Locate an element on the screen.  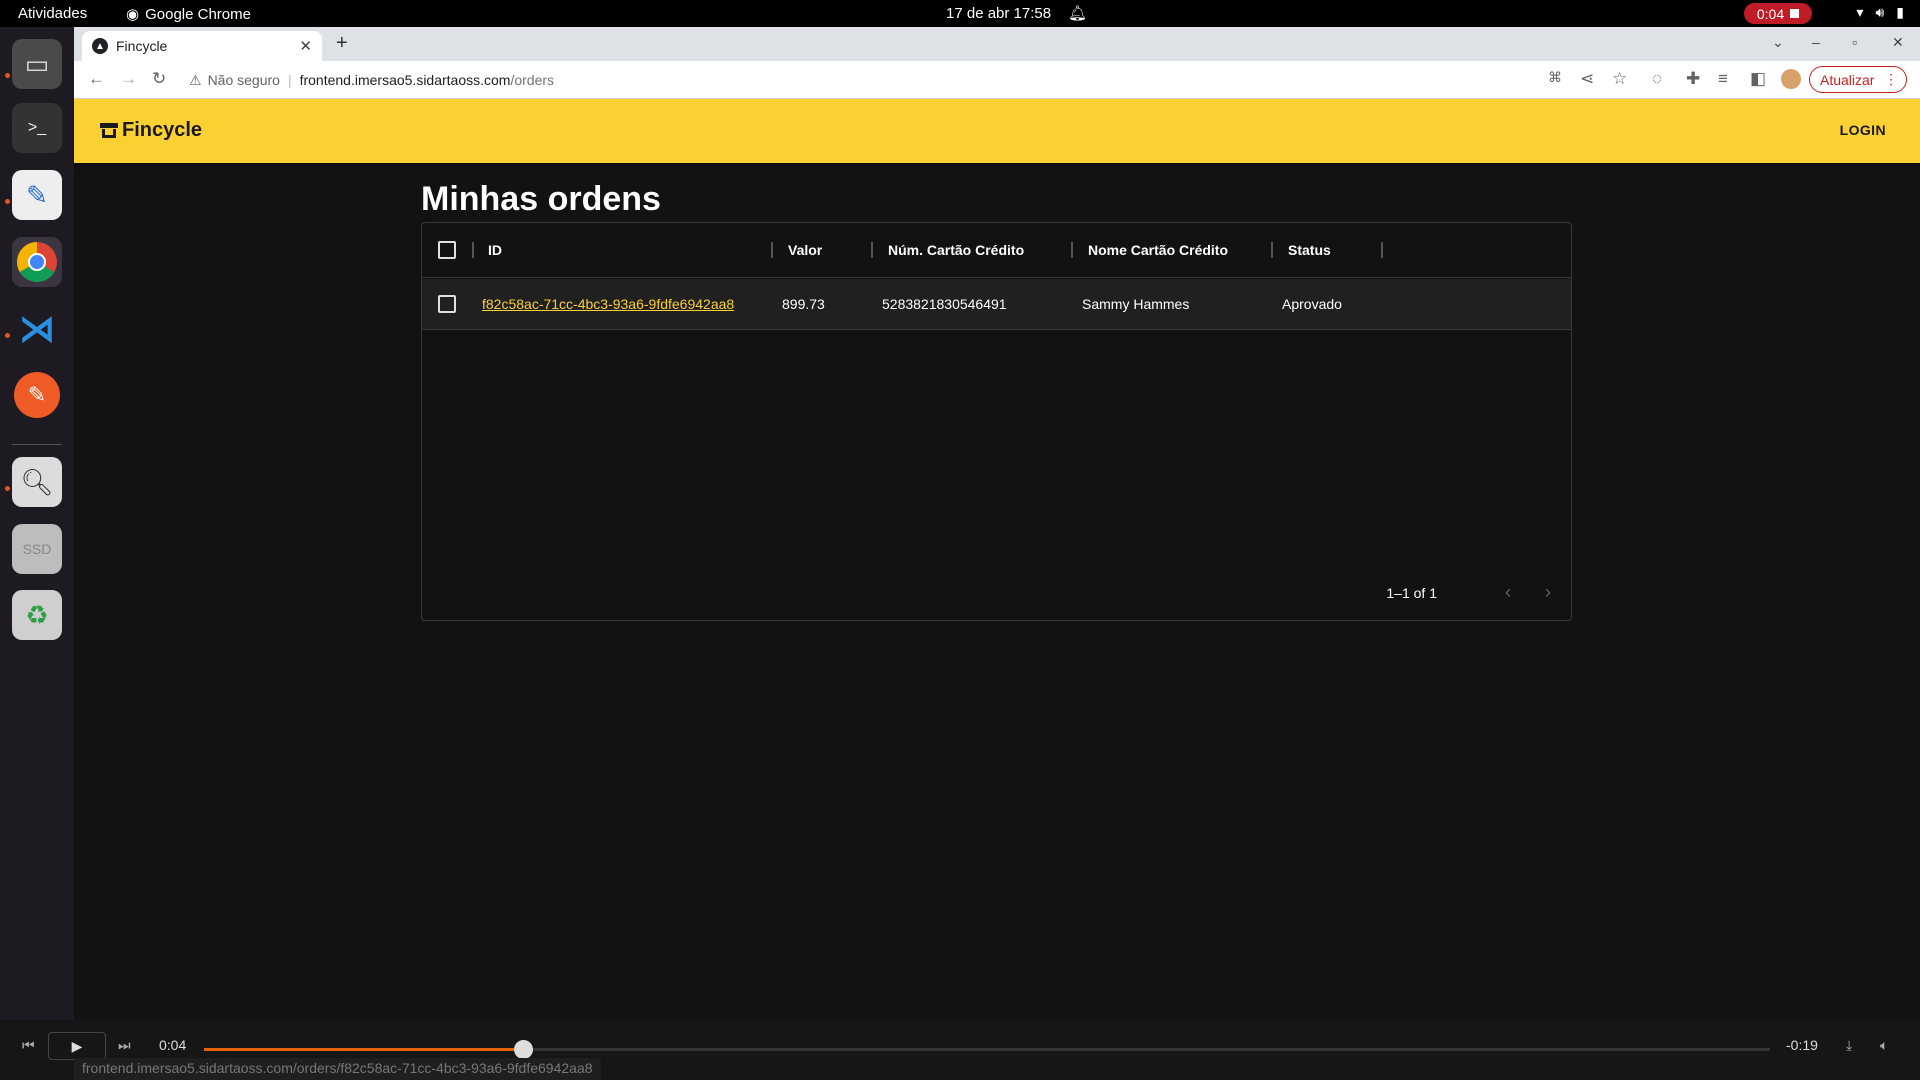
text-editor-app-icon: ✎ is located at coordinates (37, 195).